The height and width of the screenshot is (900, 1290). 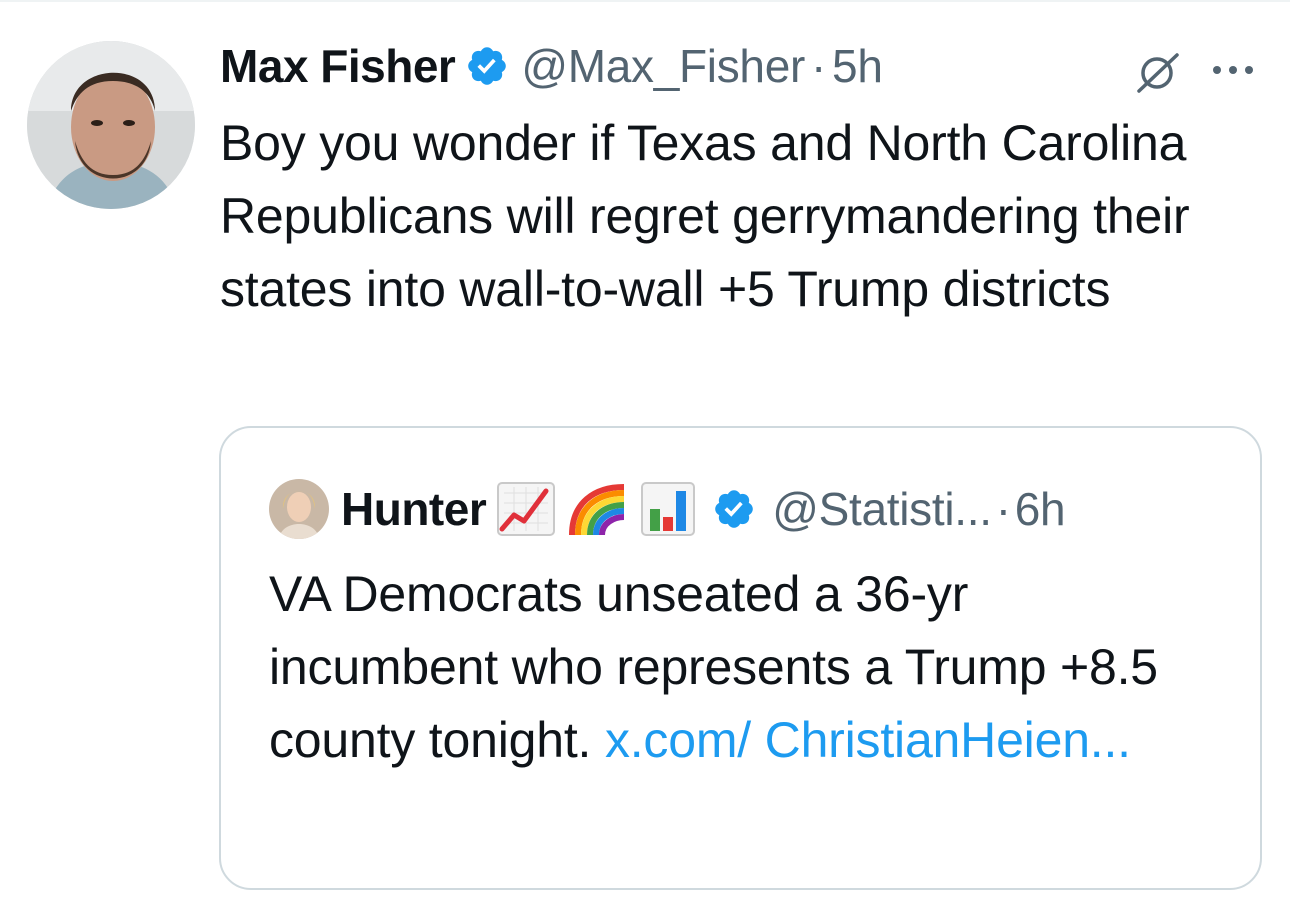 What do you see at coordinates (414, 509) in the screenshot?
I see `quoted-author-name: Hunter` at bounding box center [414, 509].